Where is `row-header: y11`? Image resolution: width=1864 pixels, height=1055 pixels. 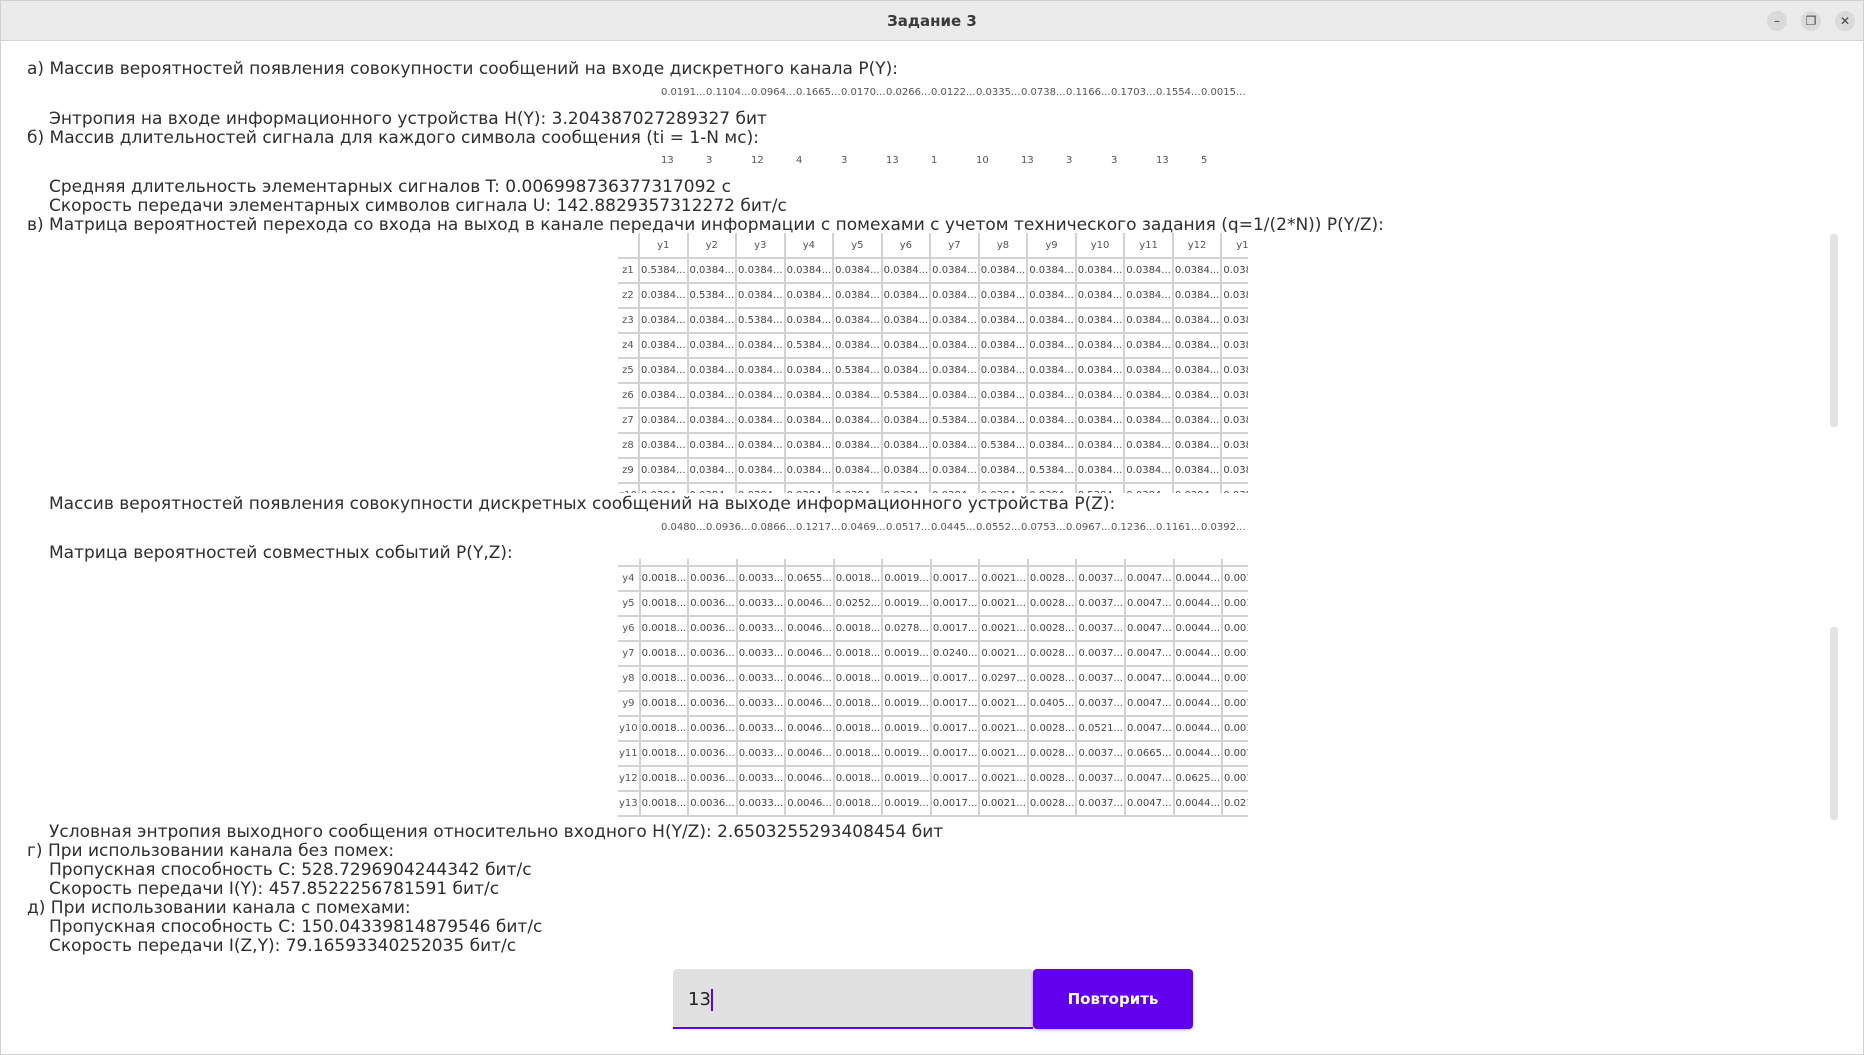
row-header: y11 is located at coordinates (629, 754).